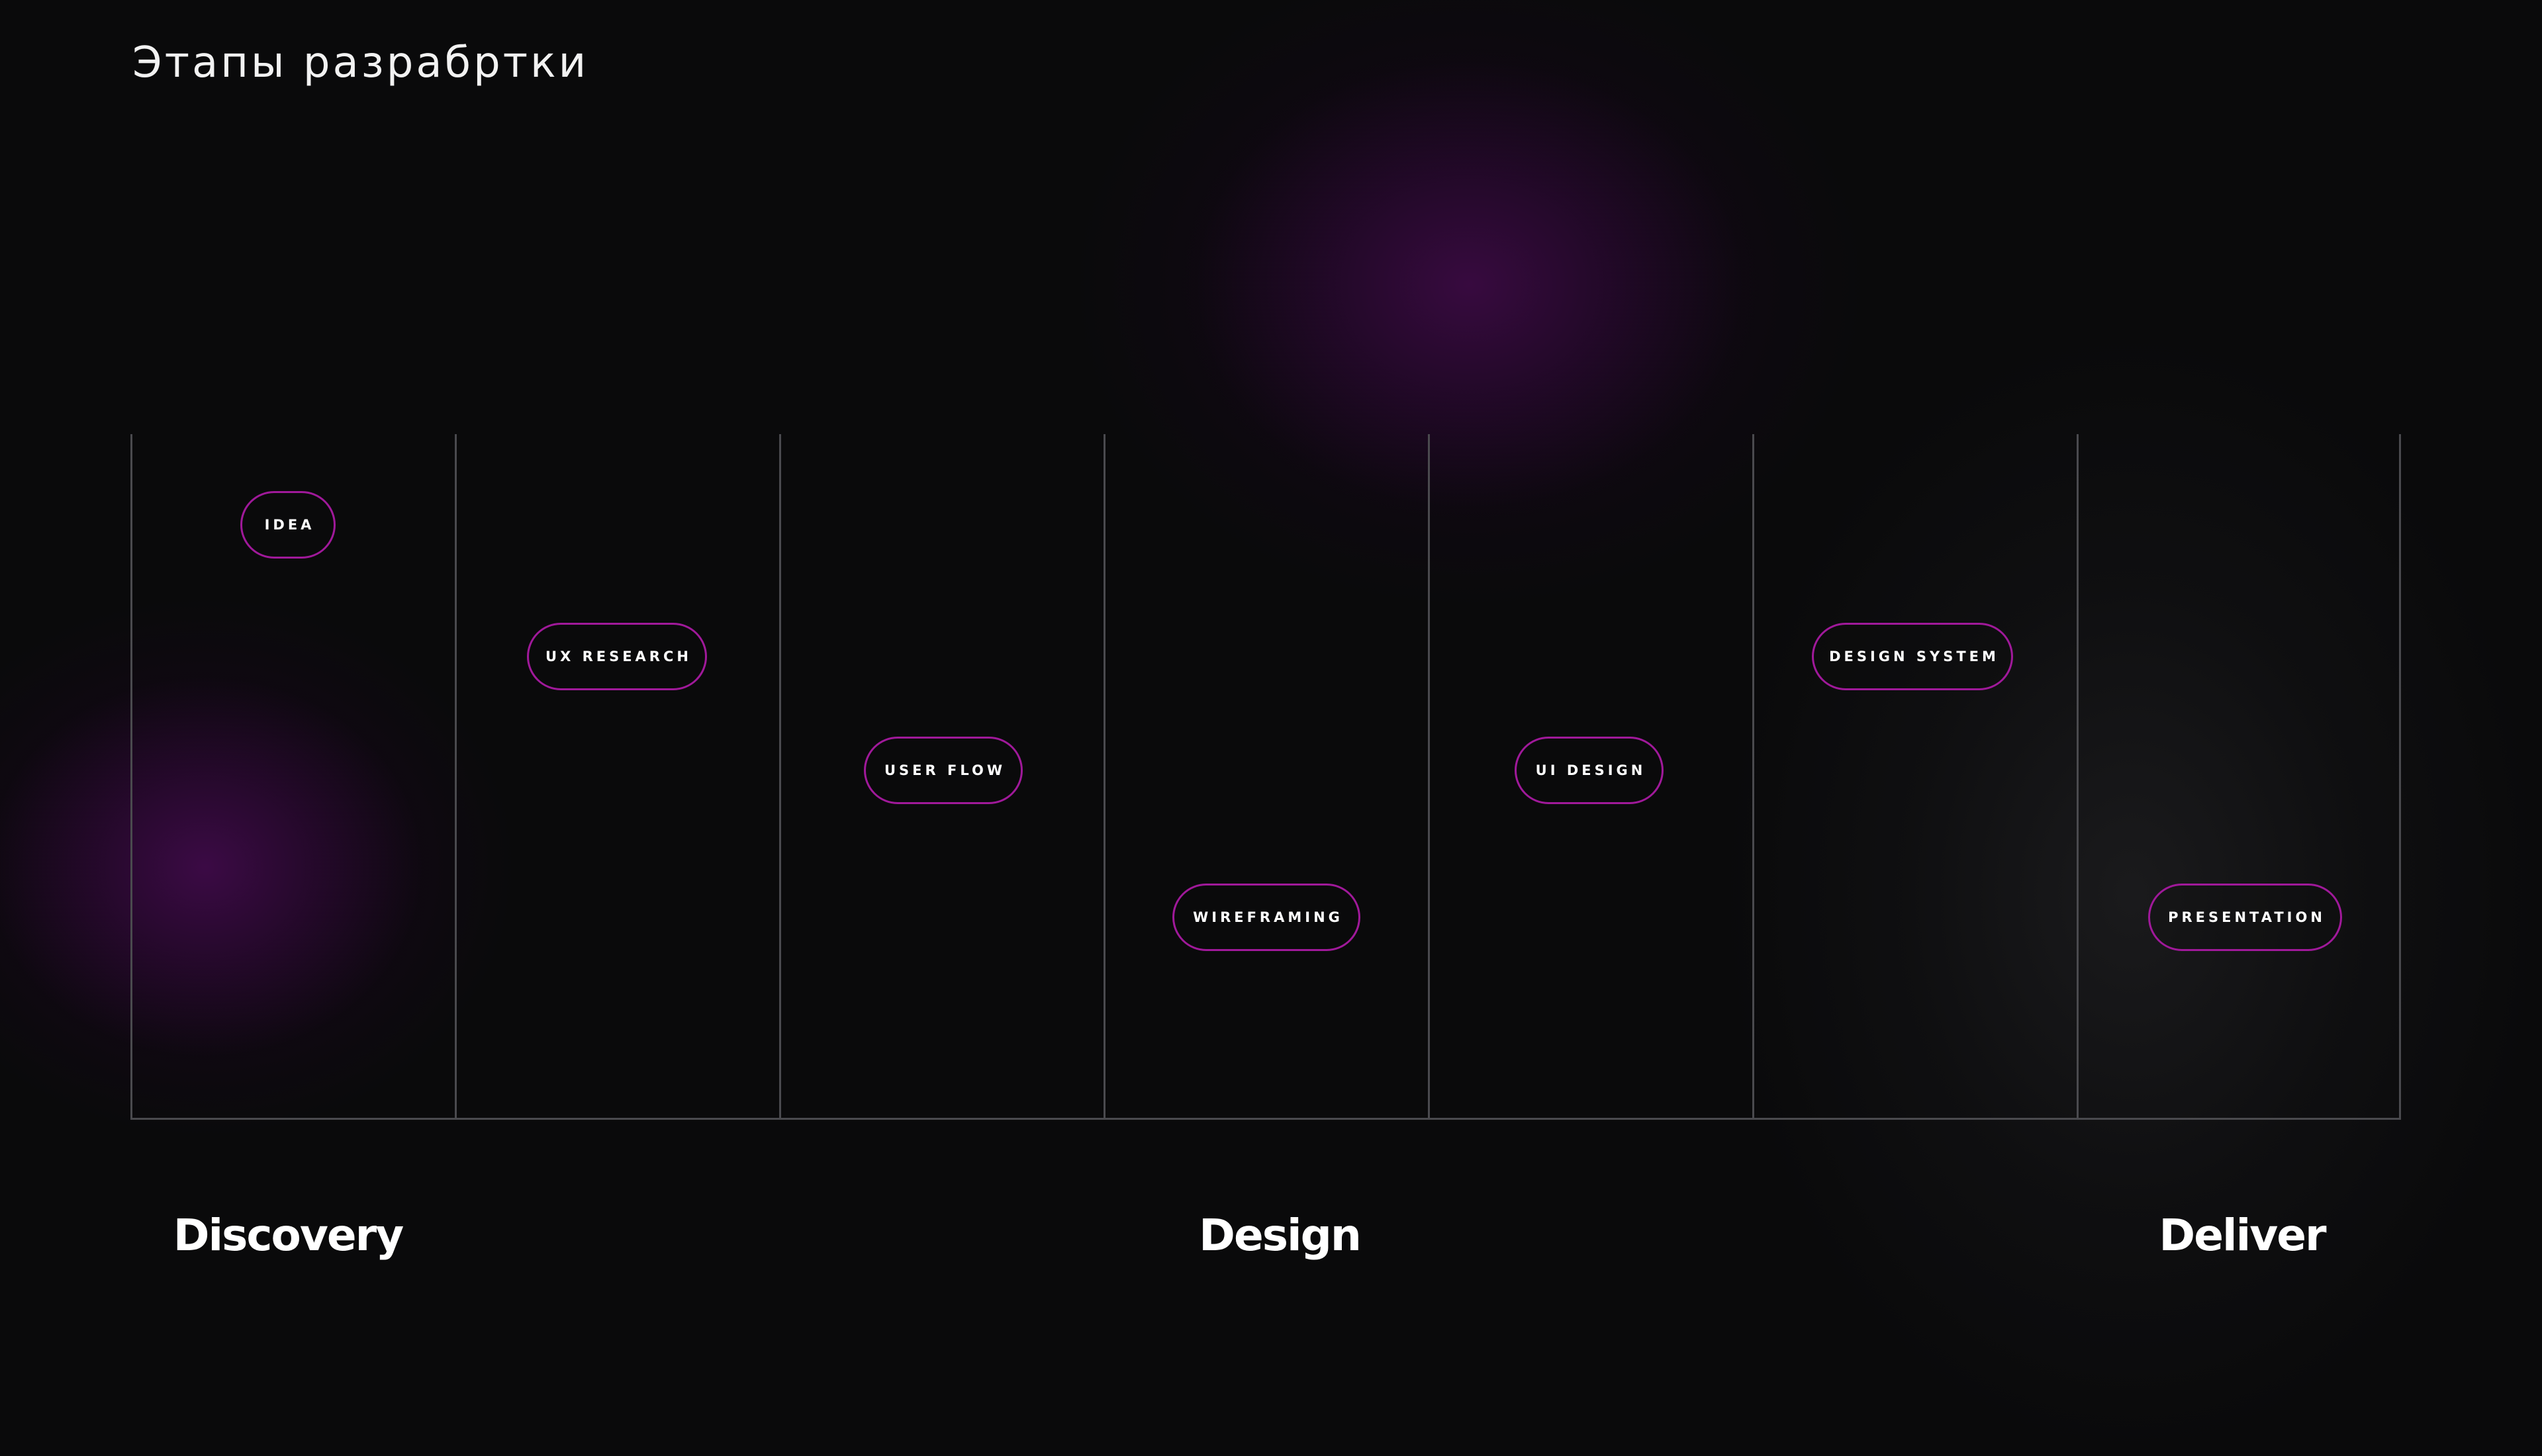  What do you see at coordinates (2245, 917) in the screenshot?
I see `step-pill-presentation: PRESENTATION` at bounding box center [2245, 917].